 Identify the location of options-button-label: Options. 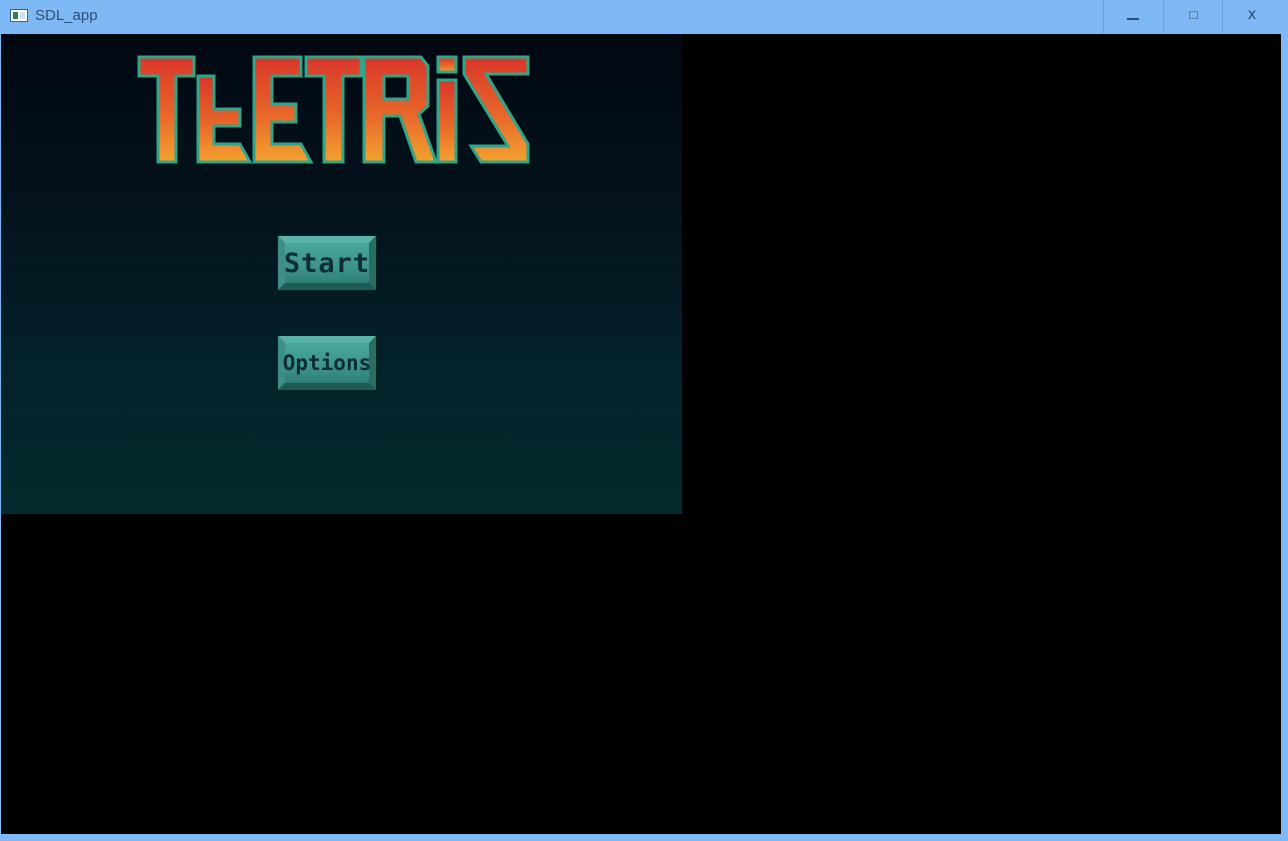
(327, 363).